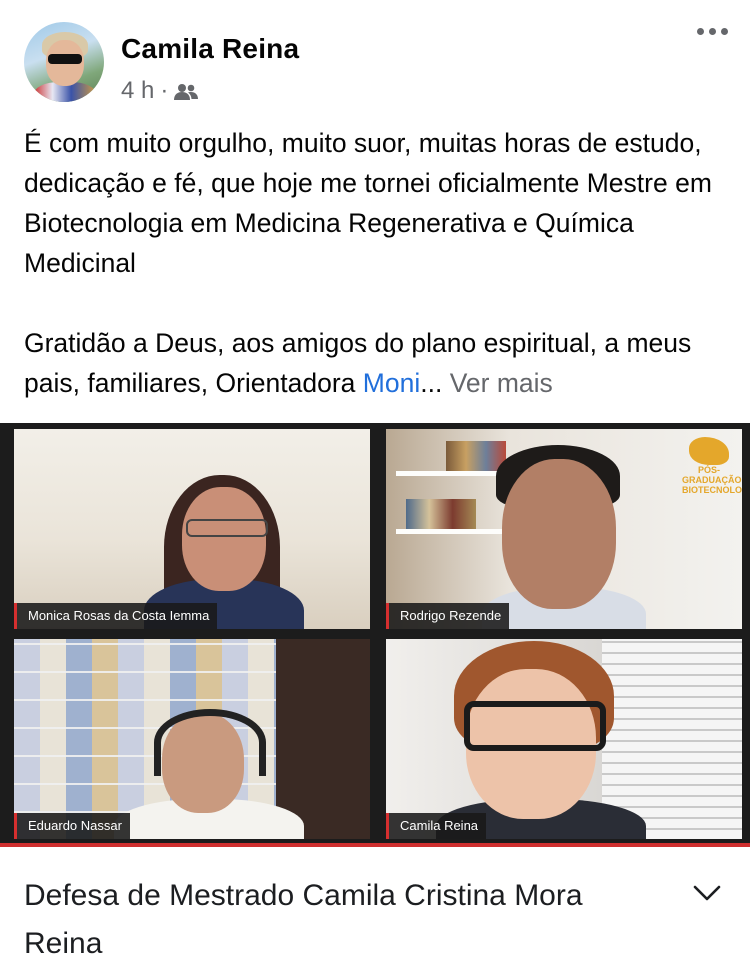 The width and height of the screenshot is (750, 972). Describe the element at coordinates (712, 480) in the screenshot. I see `logo-text: PÓS-GRADUAÇÃO BIOTECNOLOGIA` at that location.